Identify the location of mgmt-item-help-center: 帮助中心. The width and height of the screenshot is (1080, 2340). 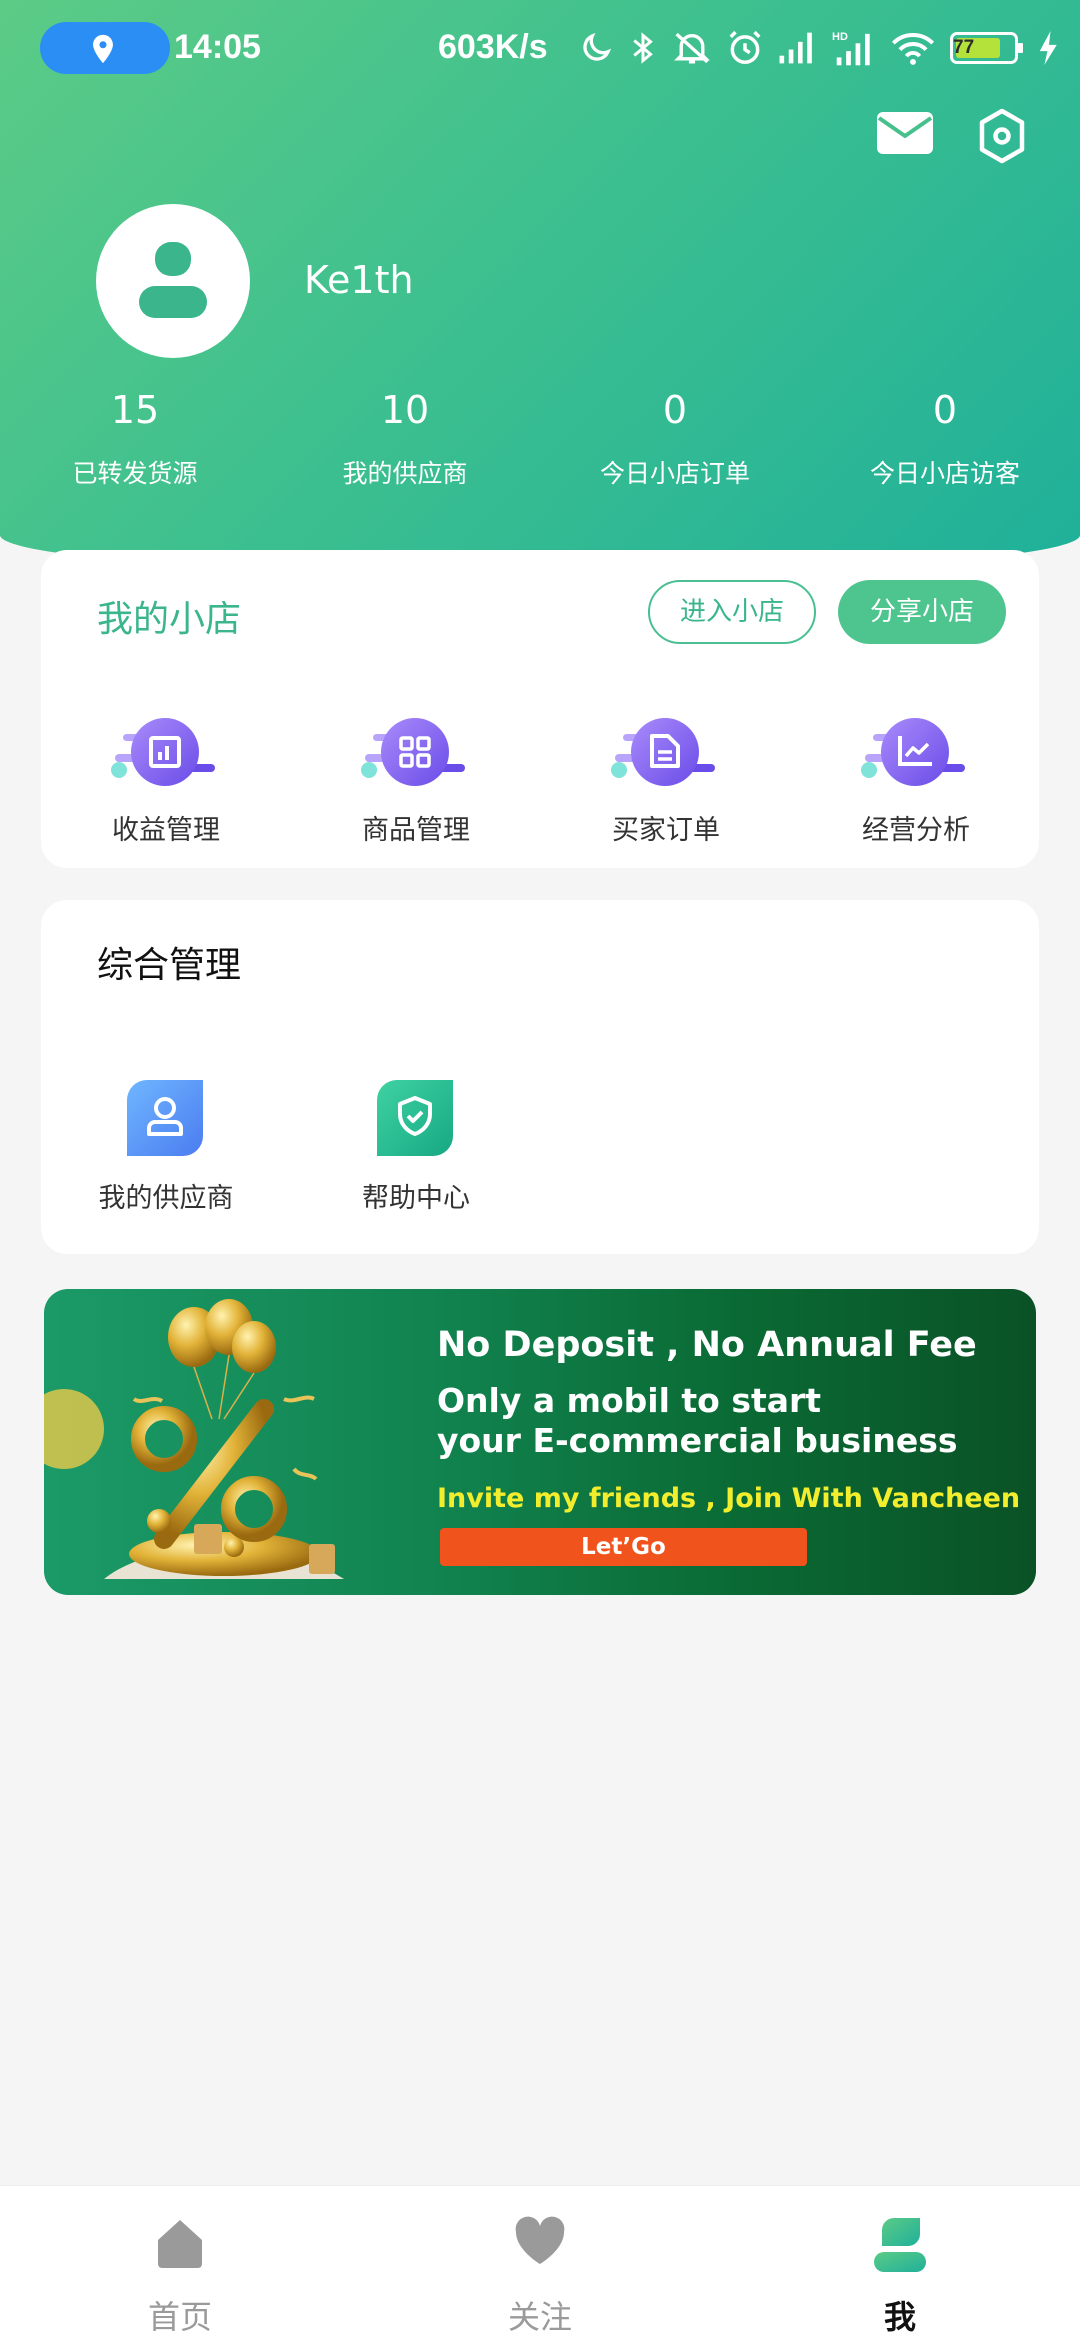
(416, 1148).